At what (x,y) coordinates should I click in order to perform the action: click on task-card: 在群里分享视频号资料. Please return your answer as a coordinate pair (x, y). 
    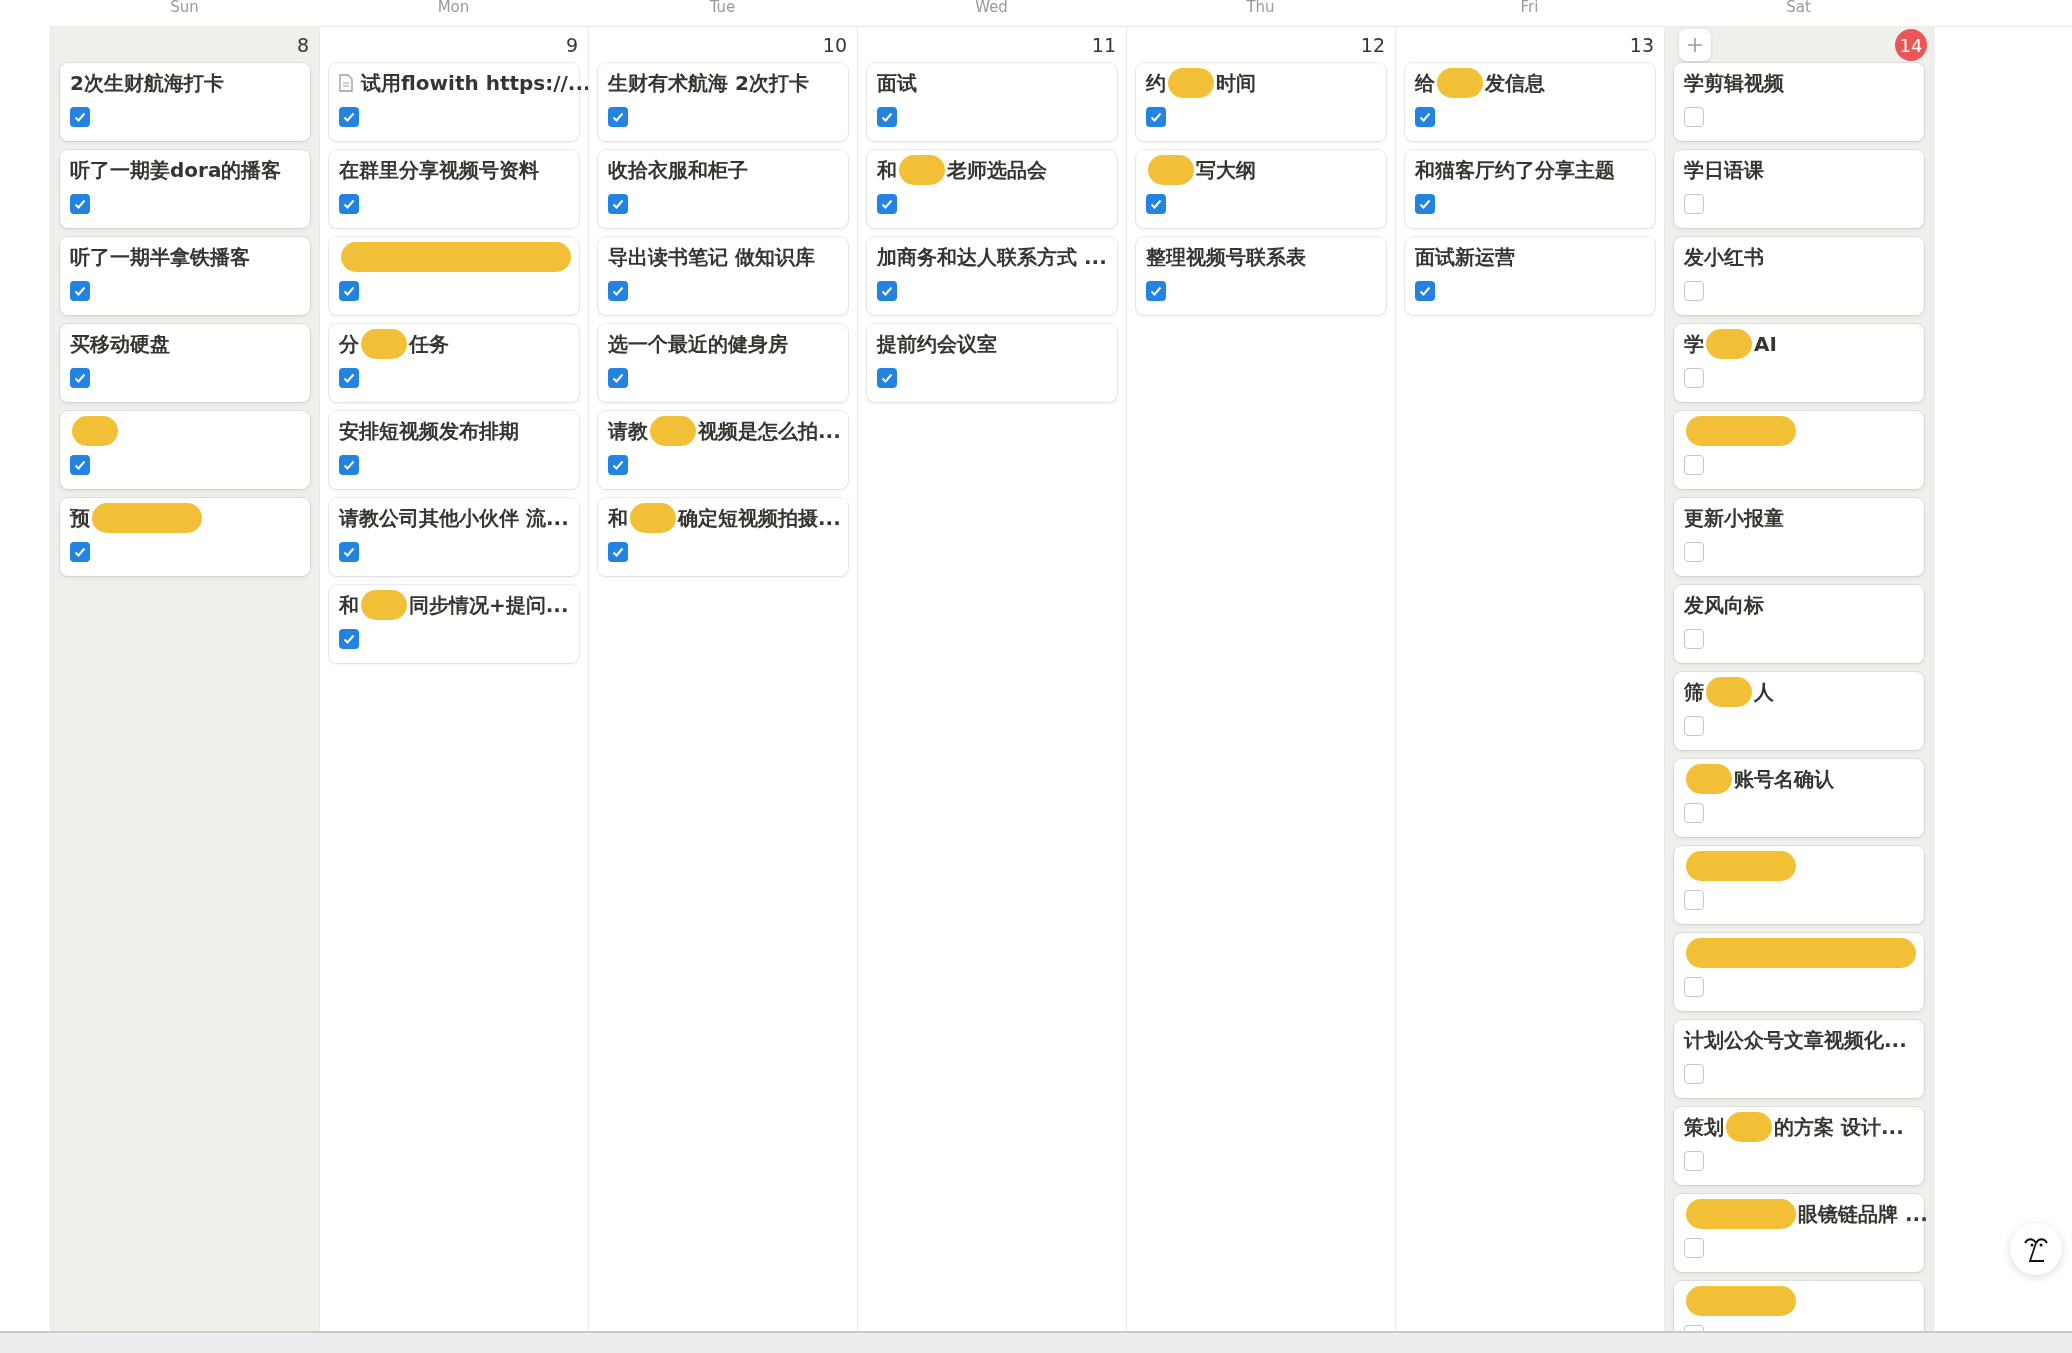
    Looking at the image, I should click on (454, 189).